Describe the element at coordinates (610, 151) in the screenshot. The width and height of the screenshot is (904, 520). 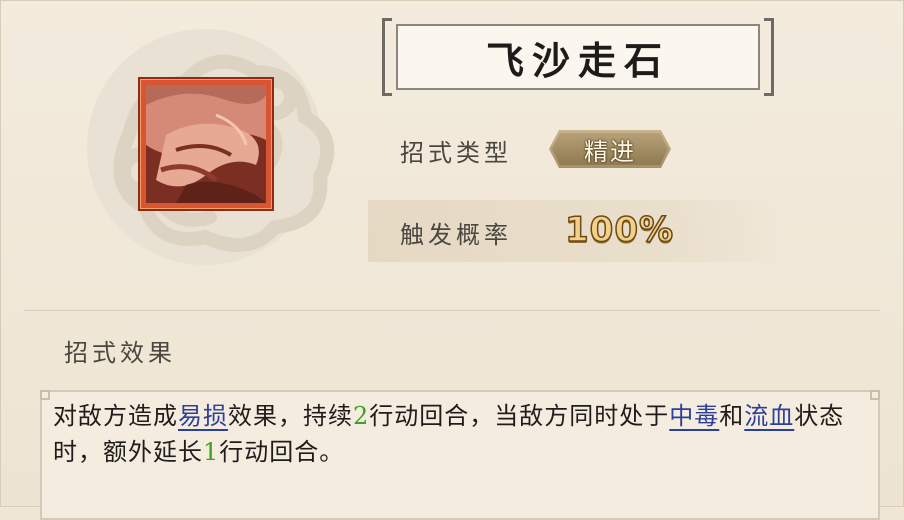
I see `skill-type-value: 精进` at that location.